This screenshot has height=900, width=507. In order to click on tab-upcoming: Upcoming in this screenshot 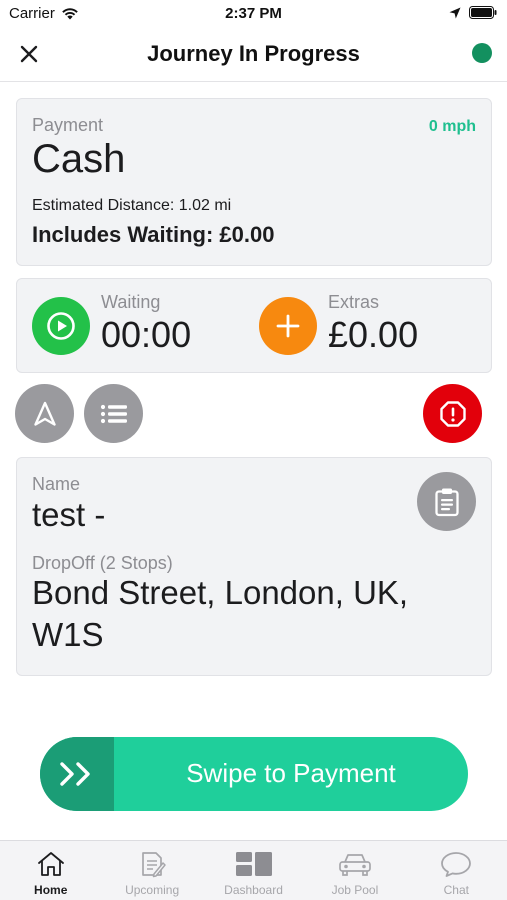, I will do `click(151, 870)`.